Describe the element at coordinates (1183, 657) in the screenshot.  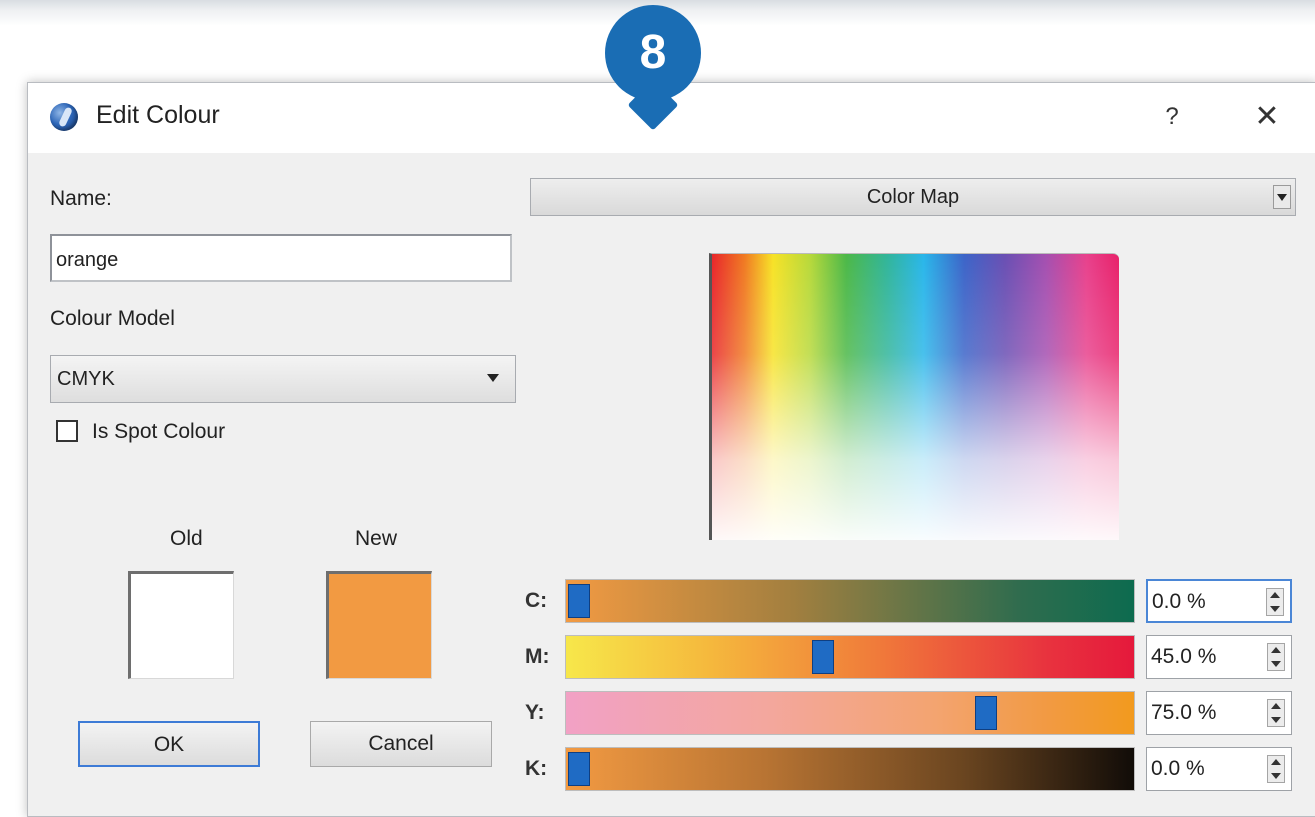
I see `spinbox-value-m: 45.0 %` at that location.